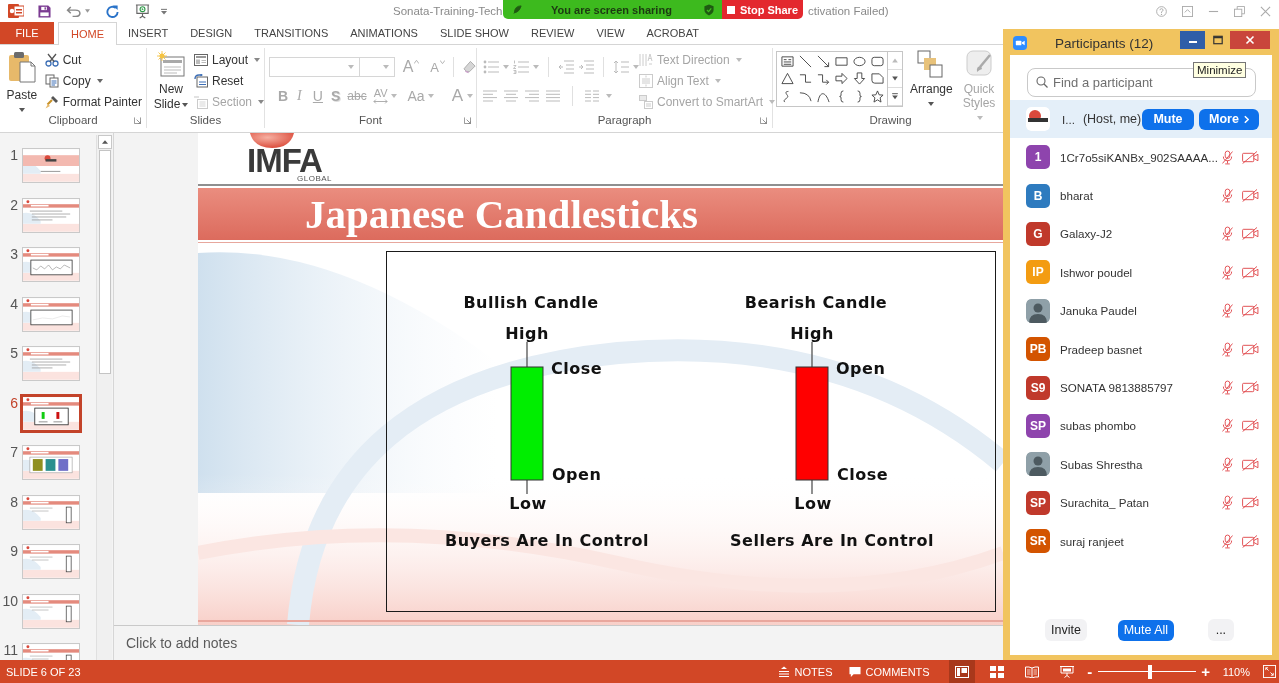  What do you see at coordinates (164, 11) in the screenshot?
I see `customize-toolbar-icon` at bounding box center [164, 11].